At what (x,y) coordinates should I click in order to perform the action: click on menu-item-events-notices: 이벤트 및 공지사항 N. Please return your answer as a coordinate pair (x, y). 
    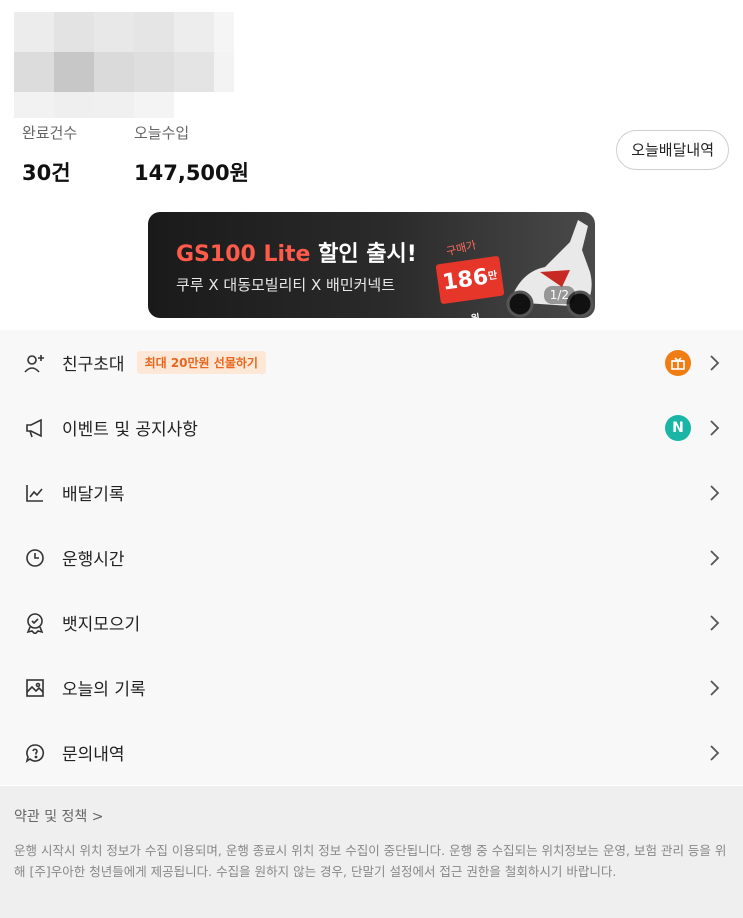
    Looking at the image, I should click on (371, 427).